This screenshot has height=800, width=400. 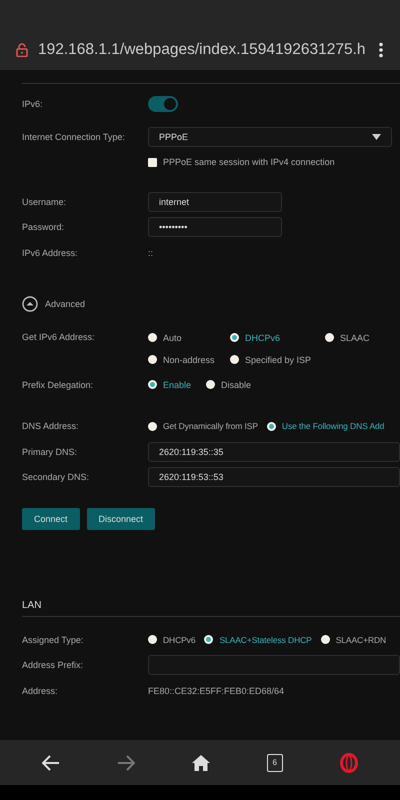 I want to click on field-label: Assigned Type:, so click(x=53, y=639).